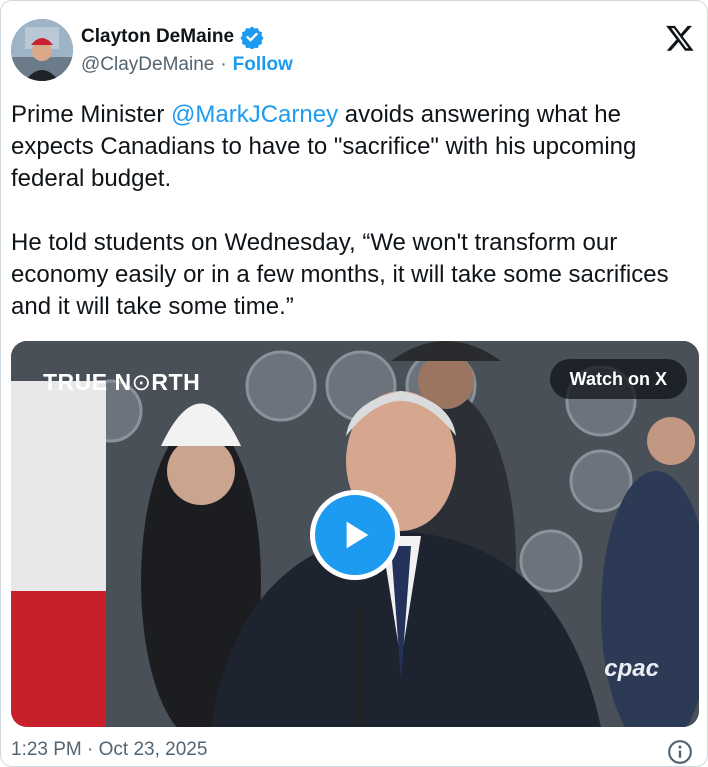 This screenshot has height=767, width=708. What do you see at coordinates (157, 37) in the screenshot?
I see `author-display-name: Clayton DeMaine` at bounding box center [157, 37].